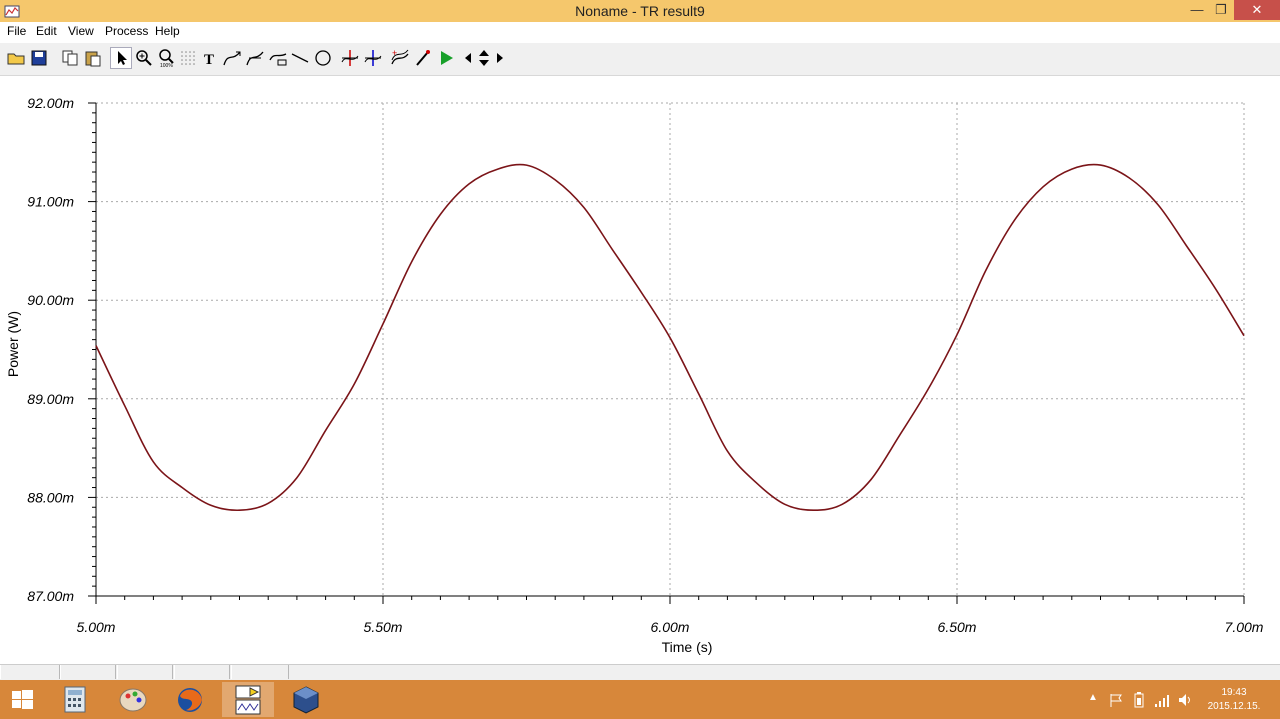 This screenshot has height=719, width=1280. What do you see at coordinates (16, 58) in the screenshot?
I see `open-folder-icon` at bounding box center [16, 58].